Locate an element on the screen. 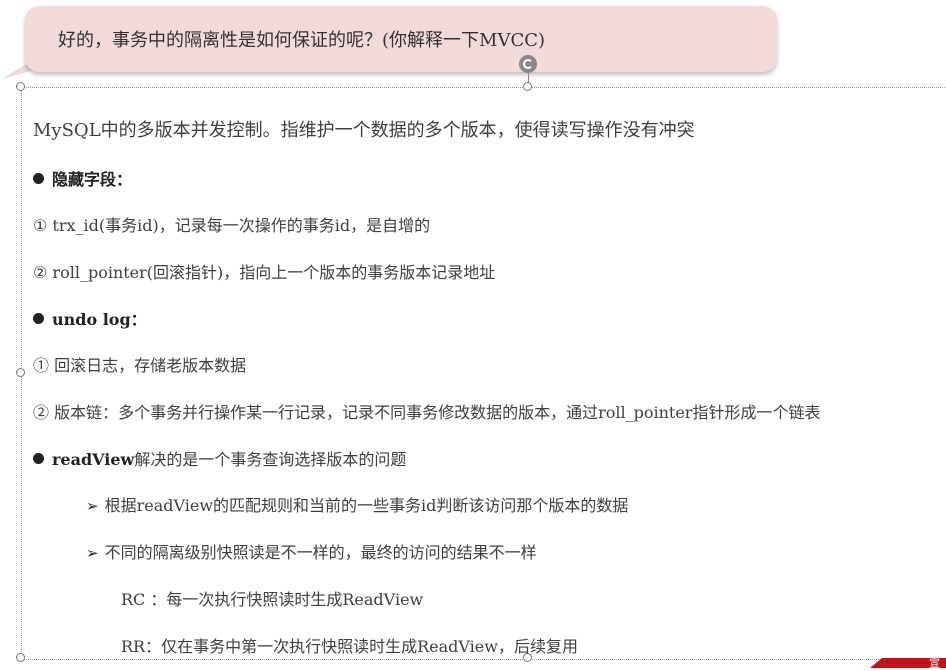 The width and height of the screenshot is (946, 671). sub-list-item: ➢ 不同的隔离级别快照读是不一样的，最终的访问的结果不一样 is located at coordinates (311, 551).